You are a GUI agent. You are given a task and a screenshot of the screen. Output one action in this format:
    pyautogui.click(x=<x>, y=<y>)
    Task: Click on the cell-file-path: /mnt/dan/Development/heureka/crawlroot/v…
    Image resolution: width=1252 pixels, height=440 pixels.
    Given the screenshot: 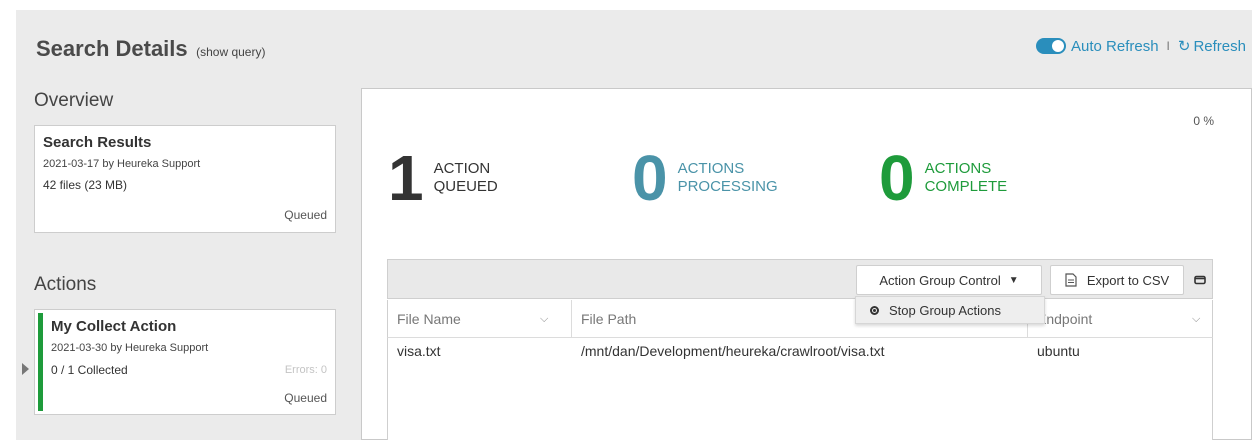 What is the action you would take?
    pyautogui.click(x=732, y=351)
    